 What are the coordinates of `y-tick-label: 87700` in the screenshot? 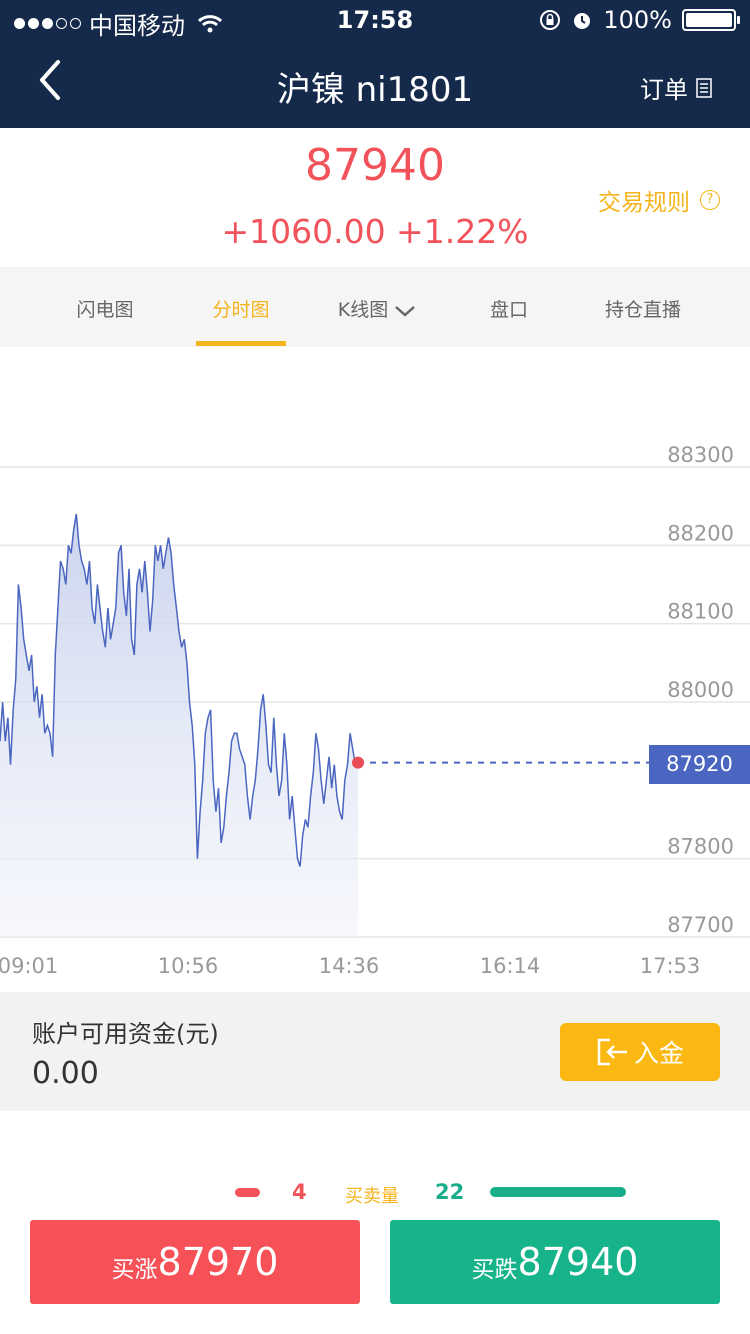 It's located at (700, 925).